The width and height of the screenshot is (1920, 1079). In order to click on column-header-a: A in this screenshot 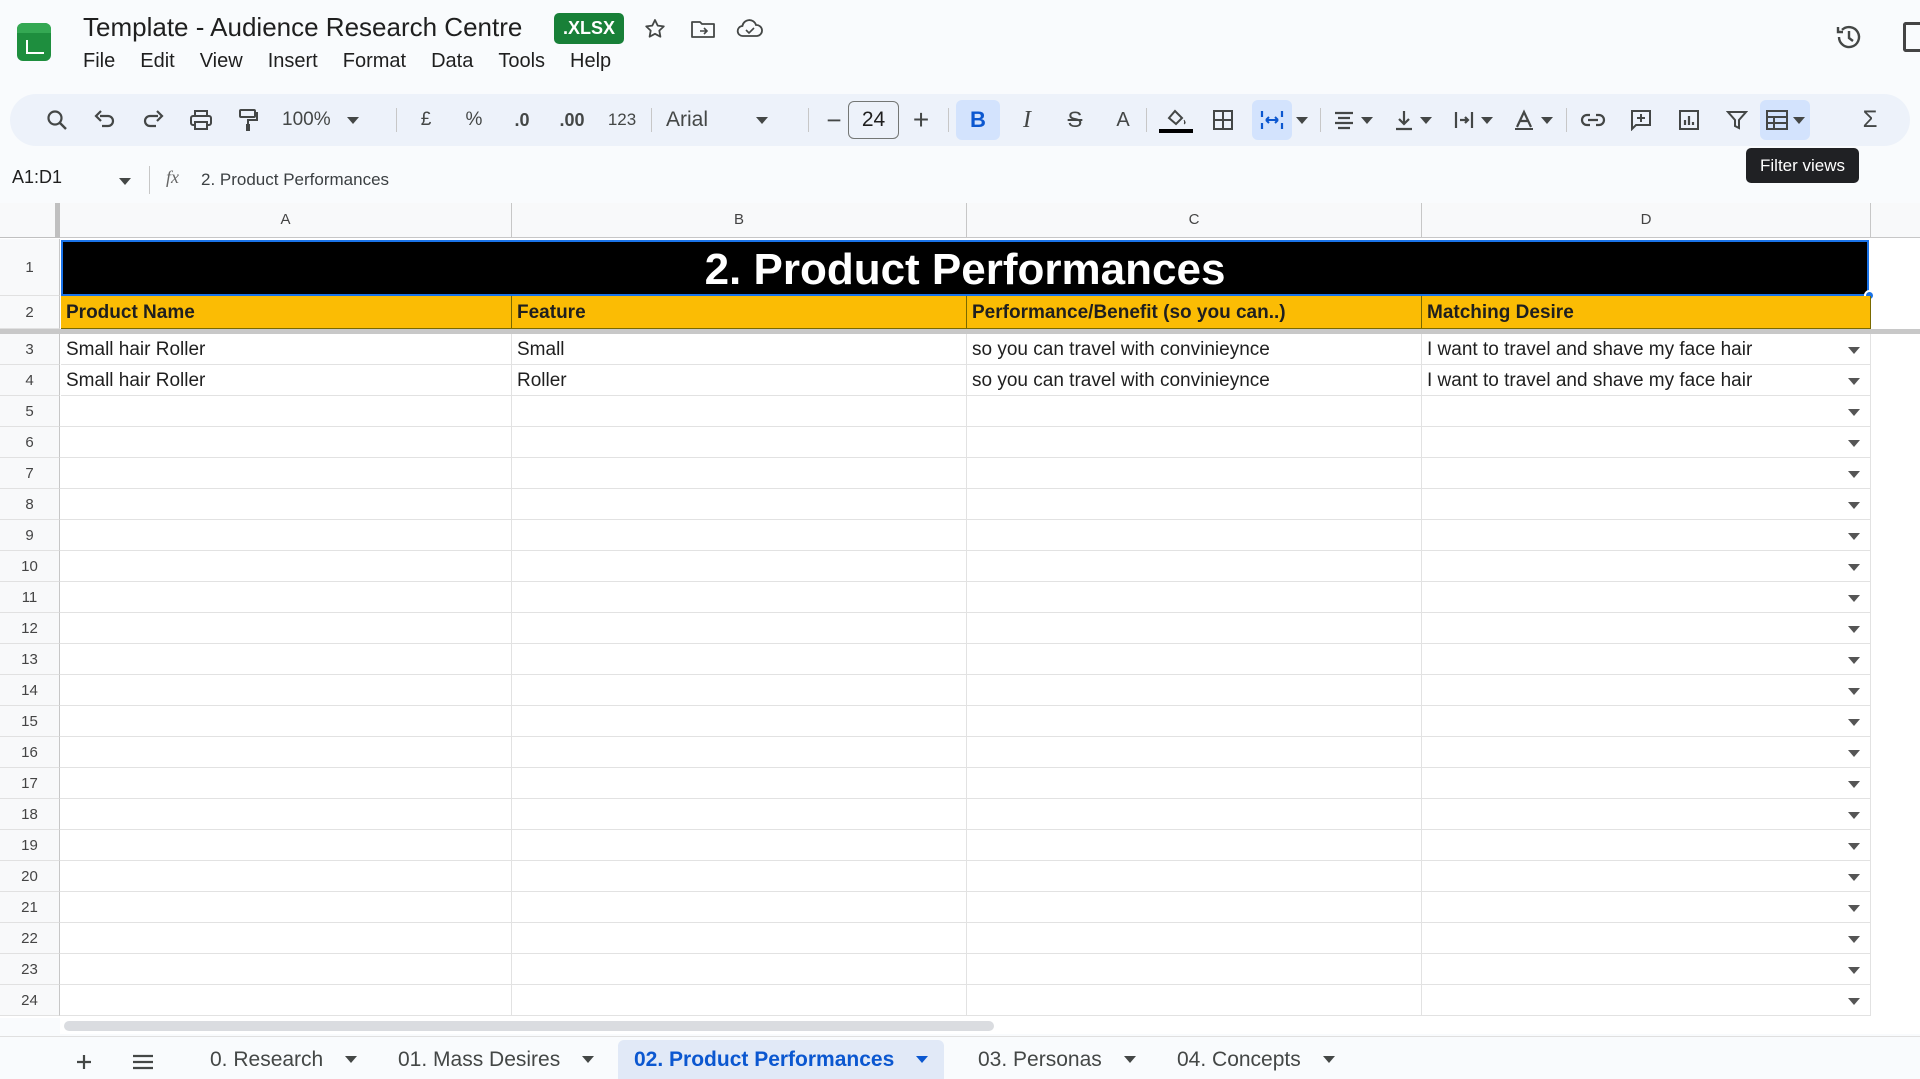, I will do `click(286, 220)`.